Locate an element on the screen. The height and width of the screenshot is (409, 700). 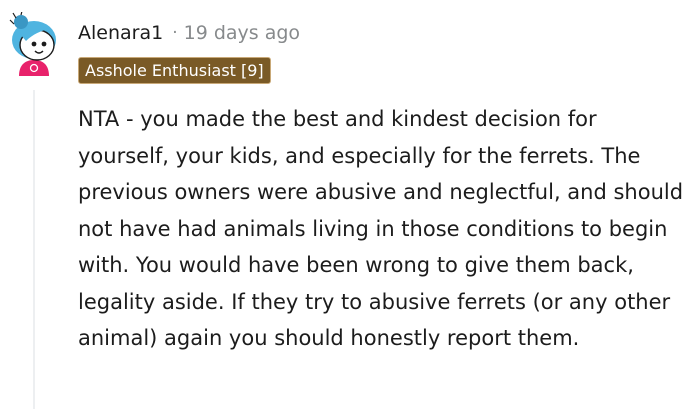
snoo-avatar-icon is located at coordinates (34, 44).